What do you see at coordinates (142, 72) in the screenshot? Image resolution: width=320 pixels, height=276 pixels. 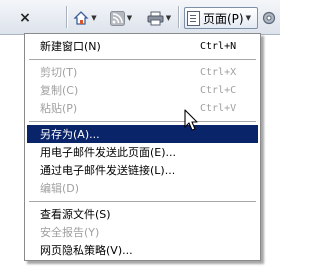 I see `menu-item-cut: 剪切(T) Ctrl+X` at bounding box center [142, 72].